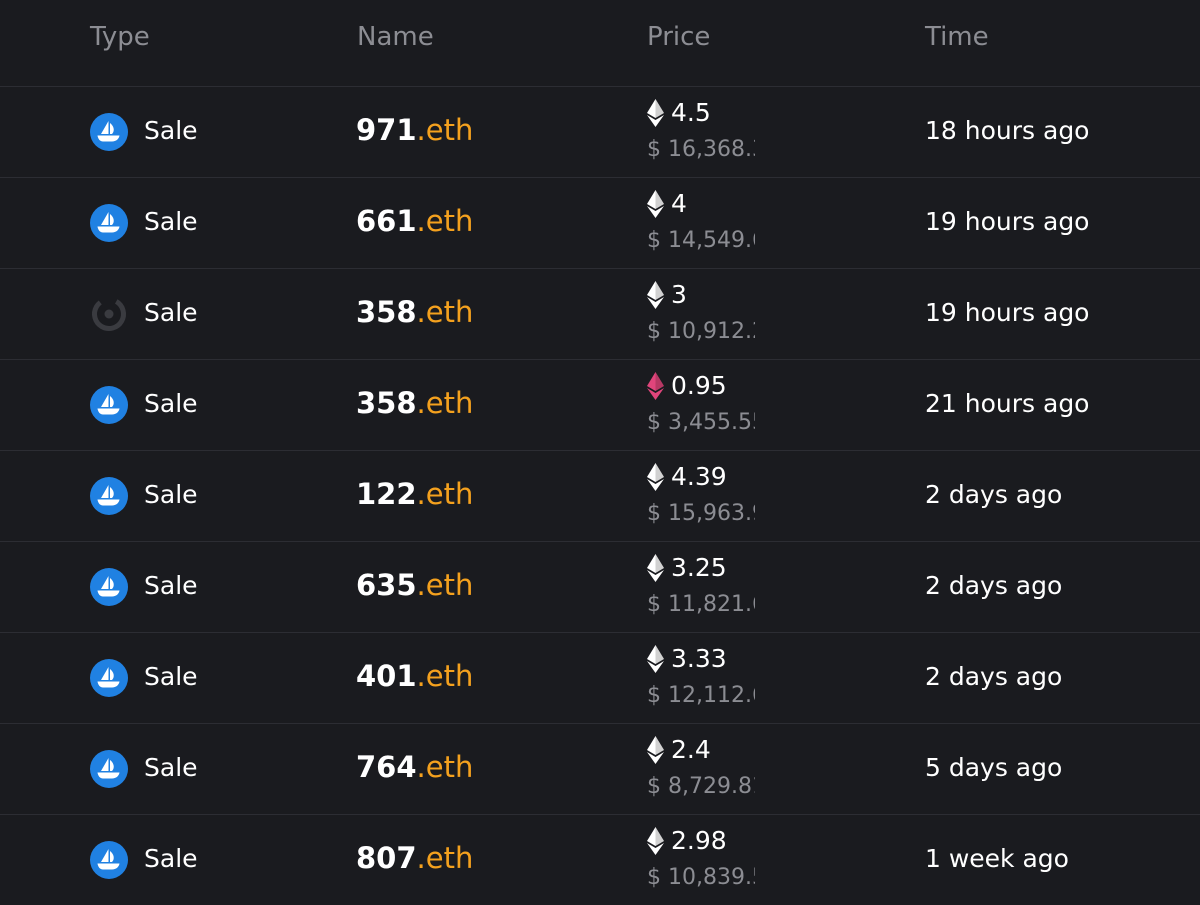  What do you see at coordinates (600, 587) in the screenshot?
I see `table-row: Sale 635.eth 3.25 $ 11,821.62 2 days ago` at bounding box center [600, 587].